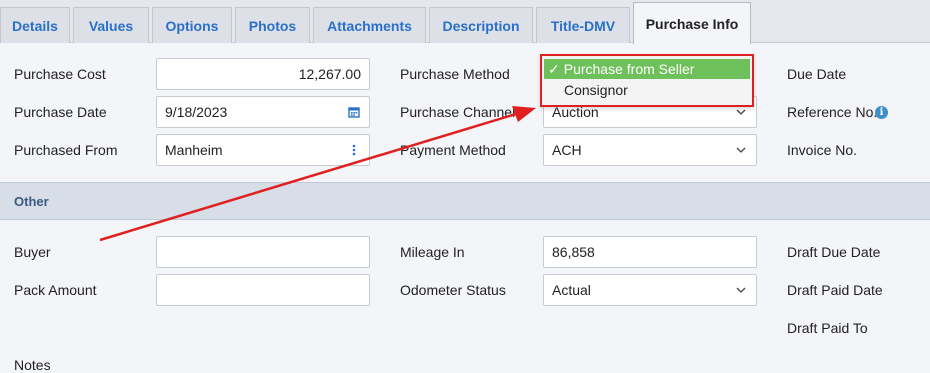 This screenshot has width=930, height=373. I want to click on option-label: Purchase from Seller, so click(629, 69).